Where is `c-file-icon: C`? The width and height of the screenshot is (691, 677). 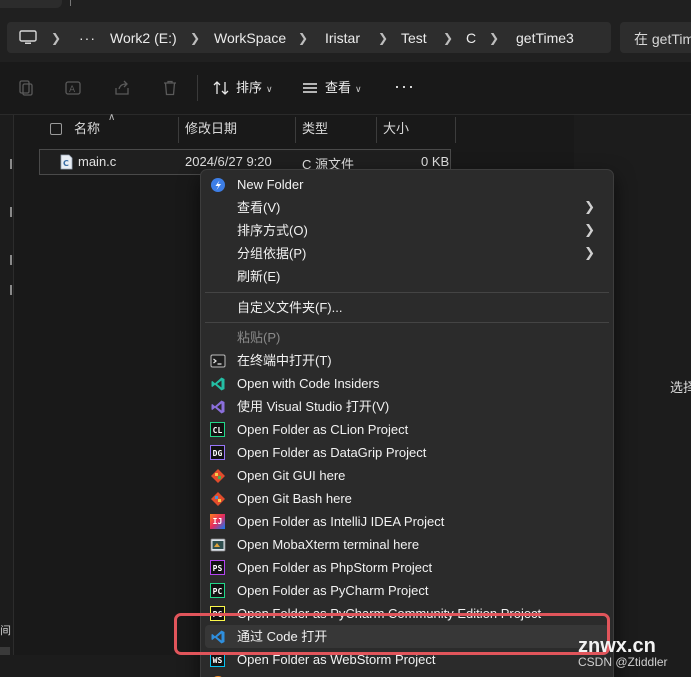
c-file-icon: C is located at coordinates (66, 162).